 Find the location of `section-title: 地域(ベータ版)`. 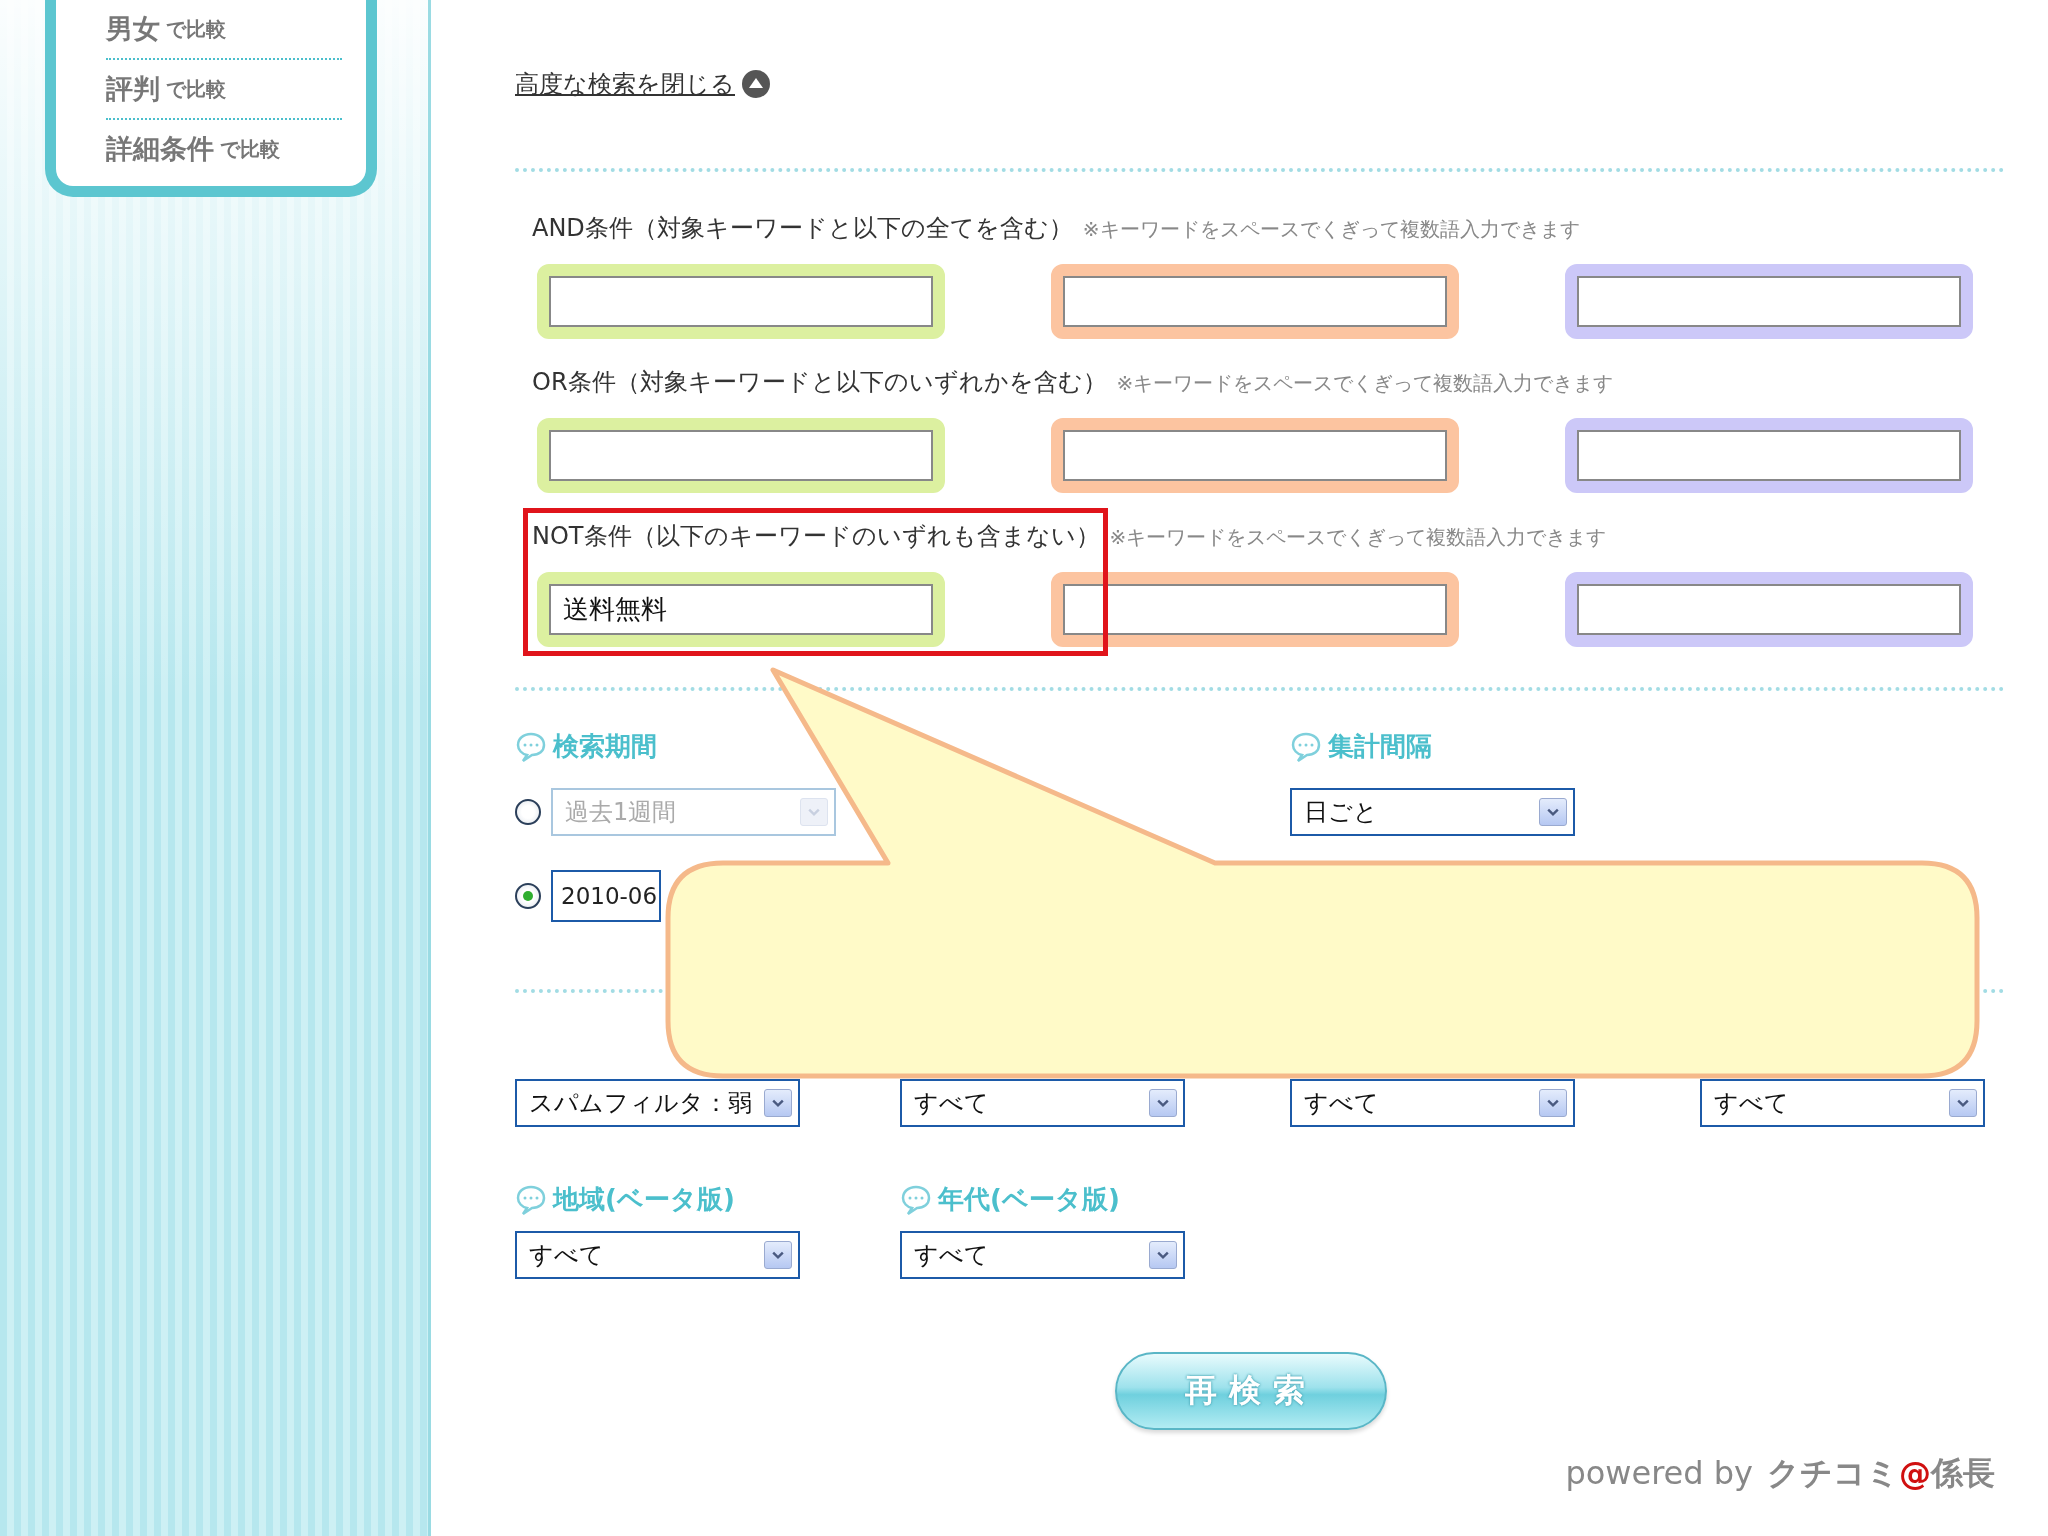

section-title: 地域(ベータ版) is located at coordinates (644, 1199).